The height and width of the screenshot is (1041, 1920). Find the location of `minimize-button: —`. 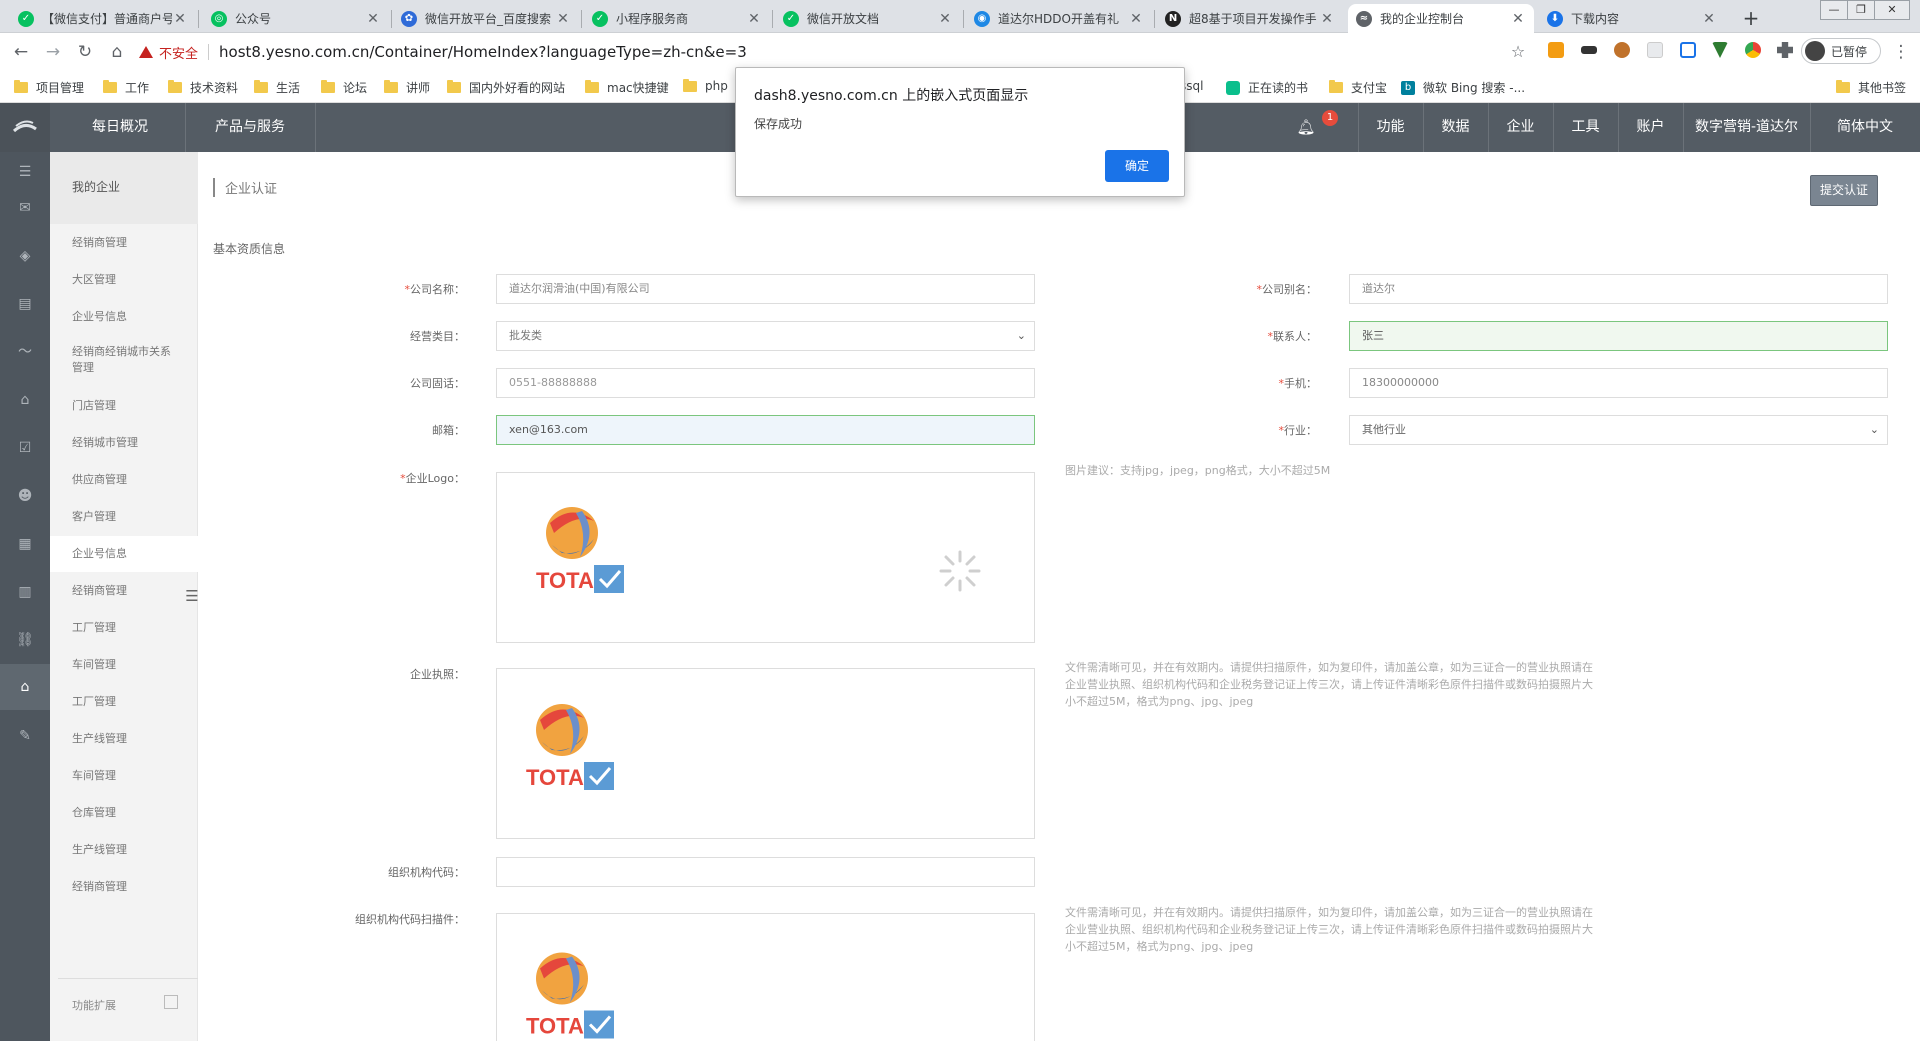

minimize-button: — is located at coordinates (1834, 10).